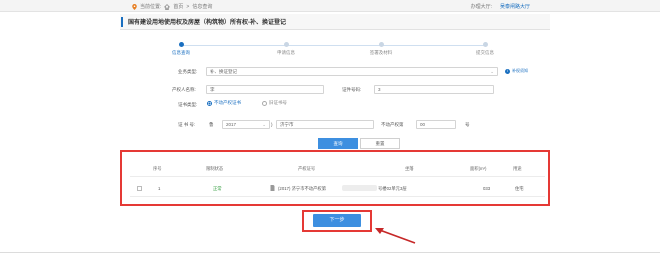 This screenshot has width=660, height=257. Describe the element at coordinates (485, 49) in the screenshot. I see `step-submit: 提交信息` at that location.